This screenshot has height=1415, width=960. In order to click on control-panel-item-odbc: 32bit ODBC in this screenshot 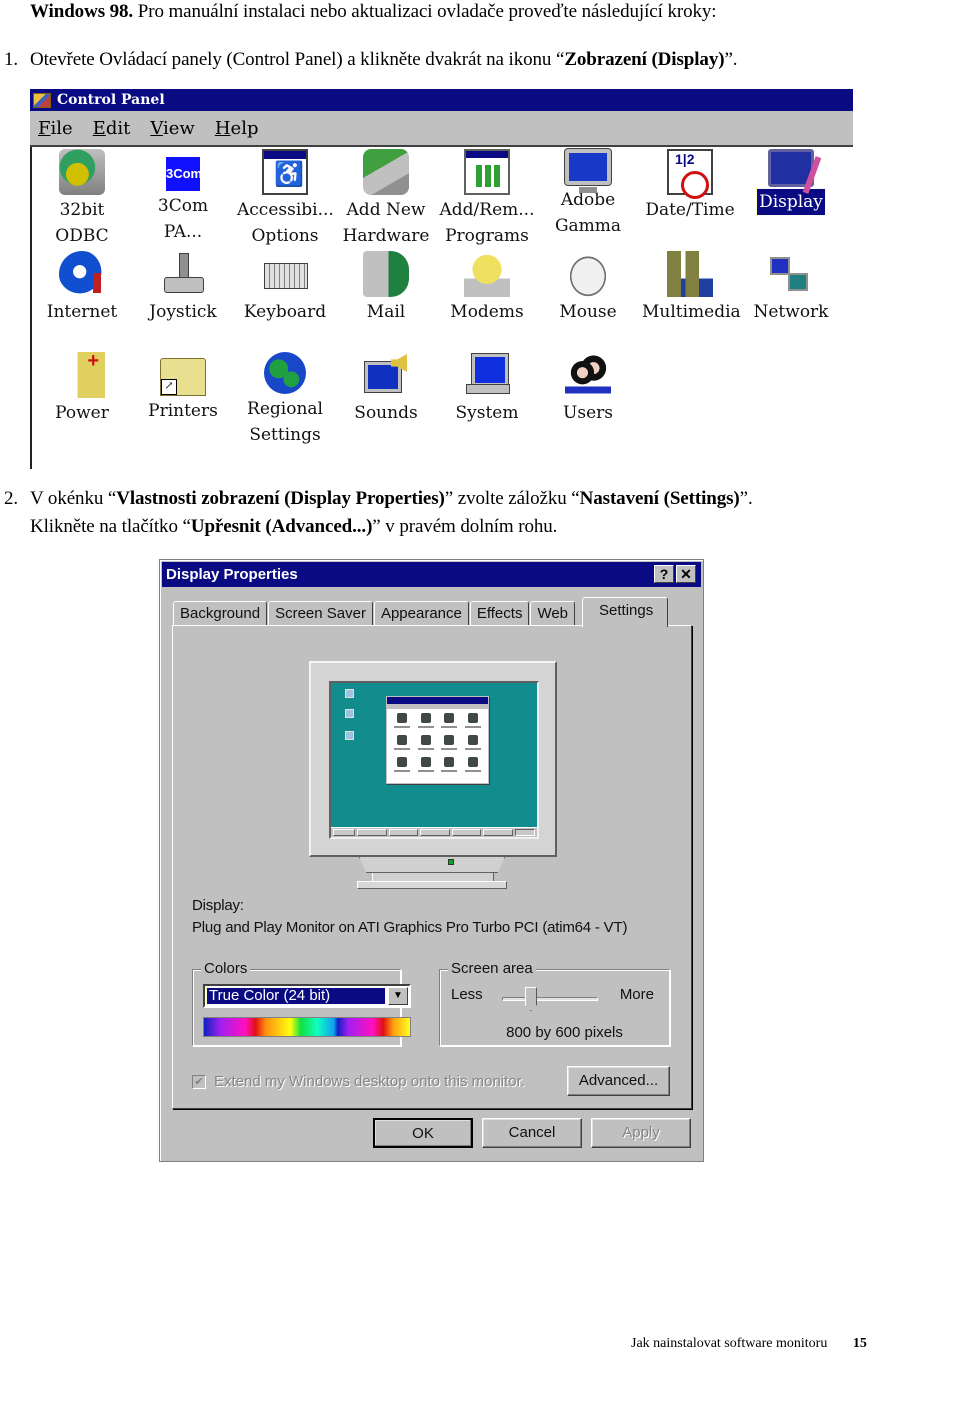, I will do `click(82, 199)`.